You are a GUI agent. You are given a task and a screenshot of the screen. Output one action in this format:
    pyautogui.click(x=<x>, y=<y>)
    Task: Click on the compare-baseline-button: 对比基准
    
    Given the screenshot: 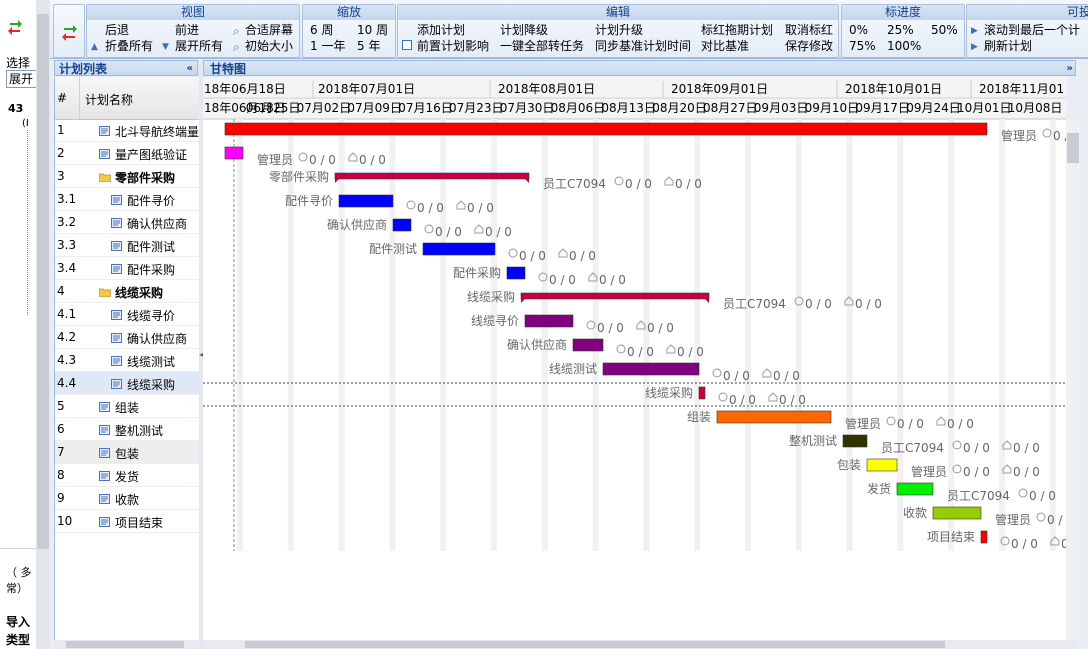 What is the action you would take?
    pyautogui.click(x=725, y=46)
    